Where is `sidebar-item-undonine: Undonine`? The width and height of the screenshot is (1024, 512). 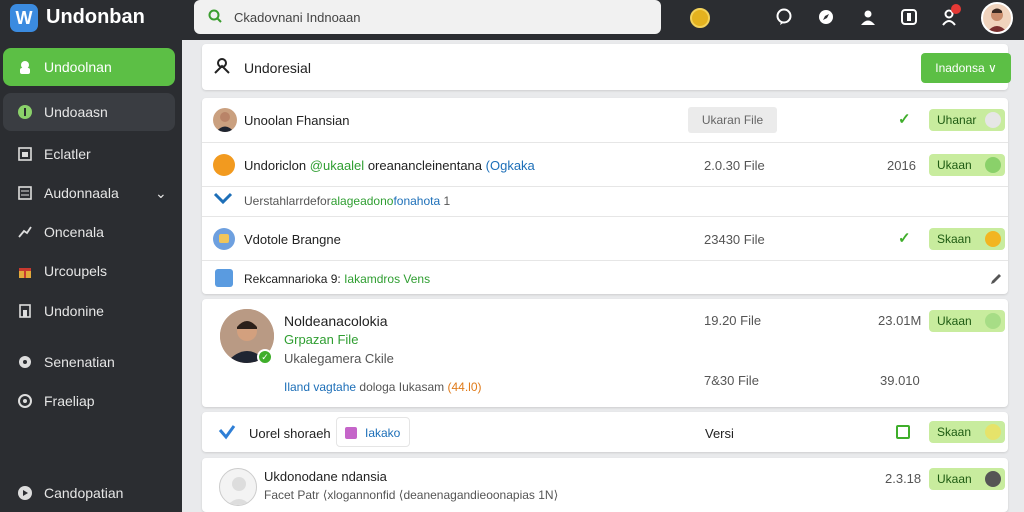 sidebar-item-undonine: Undonine is located at coordinates (89, 311).